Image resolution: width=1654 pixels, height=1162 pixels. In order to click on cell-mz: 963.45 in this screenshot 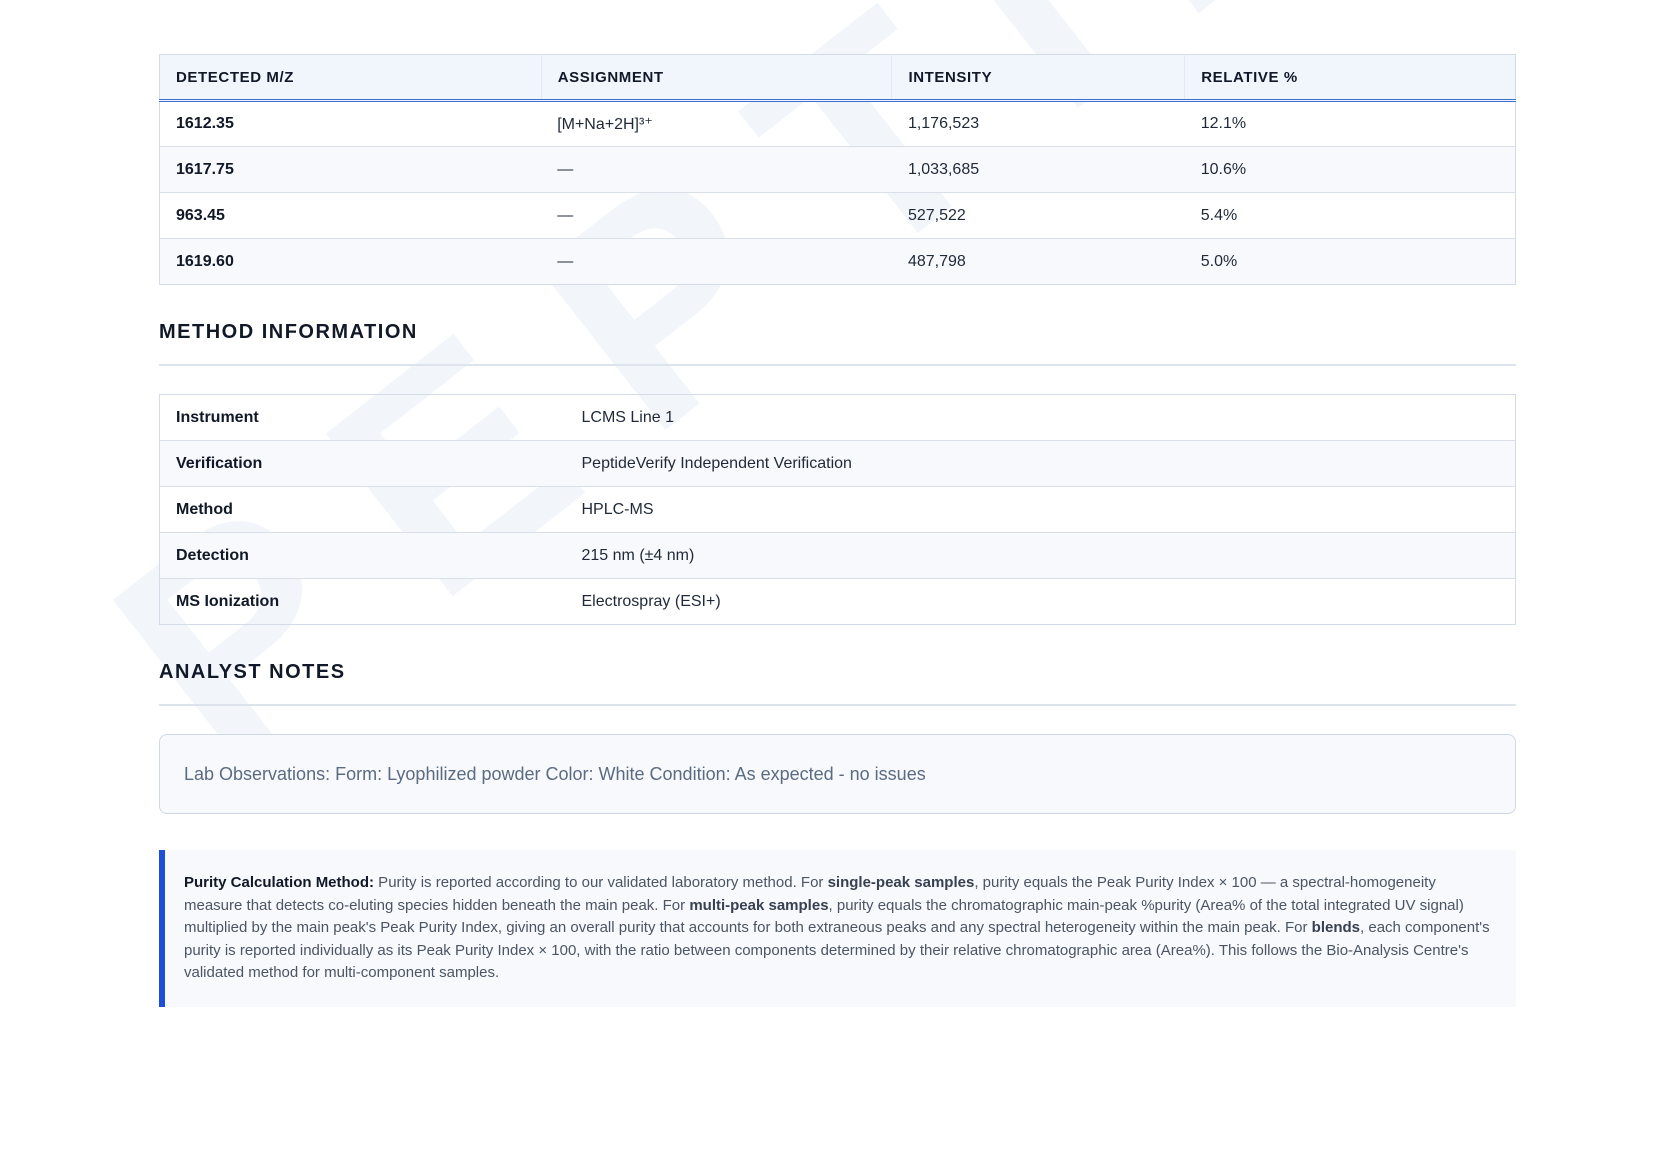, I will do `click(350, 215)`.